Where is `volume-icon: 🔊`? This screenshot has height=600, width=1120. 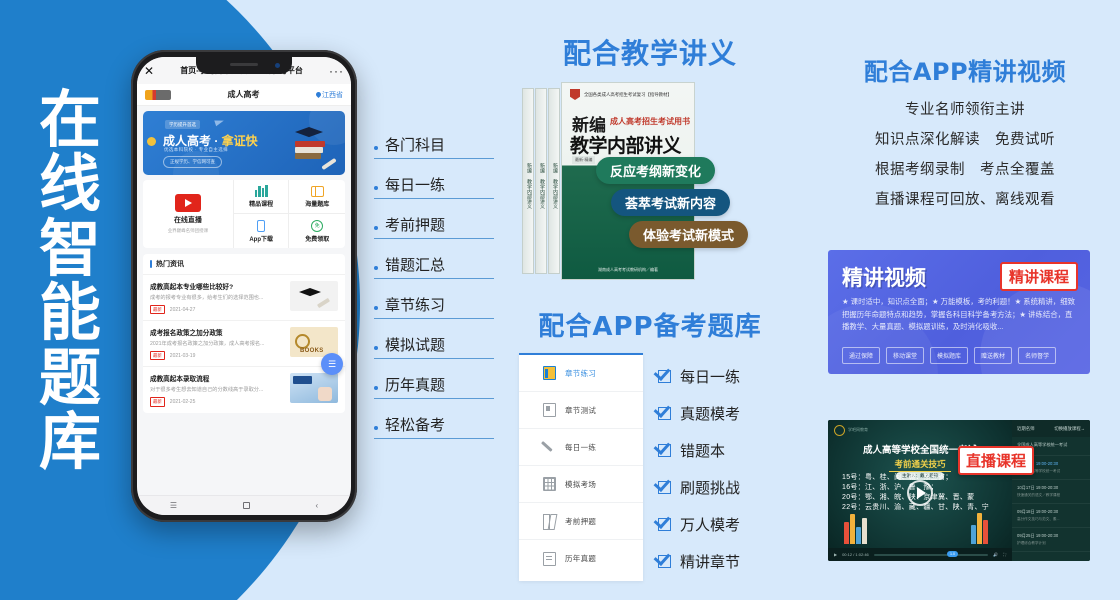 volume-icon: 🔊 is located at coordinates (995, 554).